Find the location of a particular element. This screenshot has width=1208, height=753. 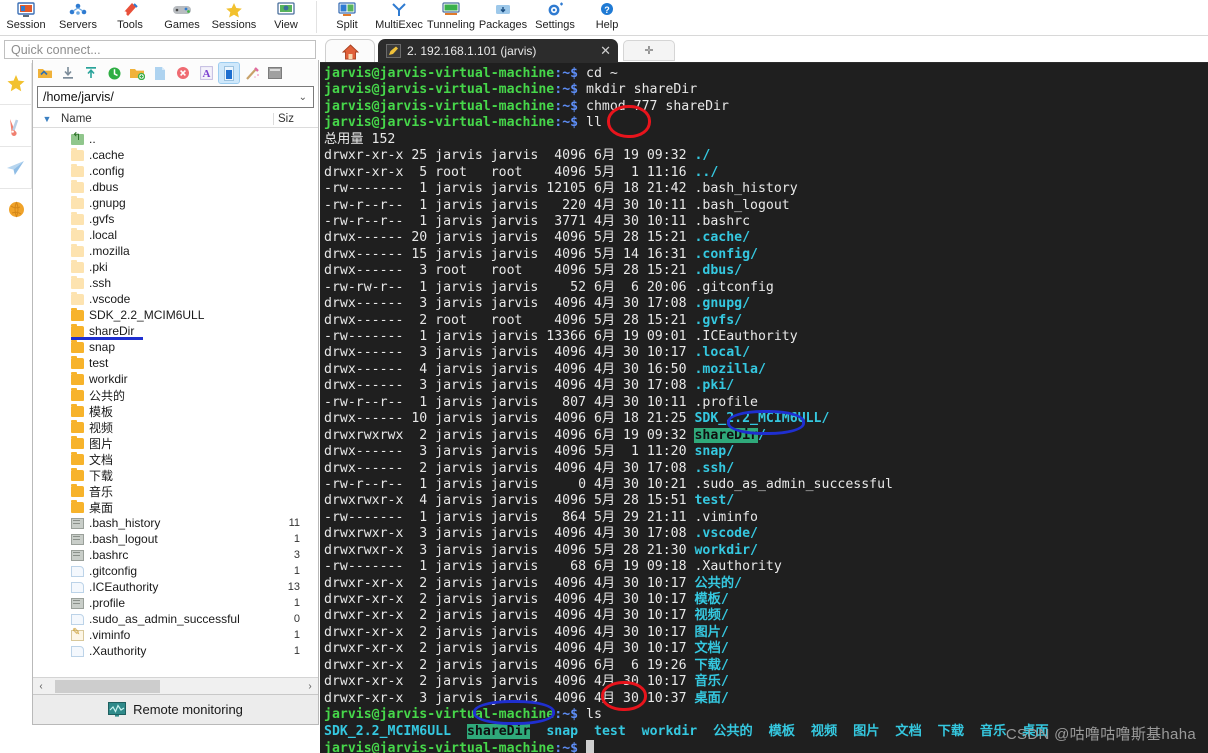

delete-icon is located at coordinates (183, 73).